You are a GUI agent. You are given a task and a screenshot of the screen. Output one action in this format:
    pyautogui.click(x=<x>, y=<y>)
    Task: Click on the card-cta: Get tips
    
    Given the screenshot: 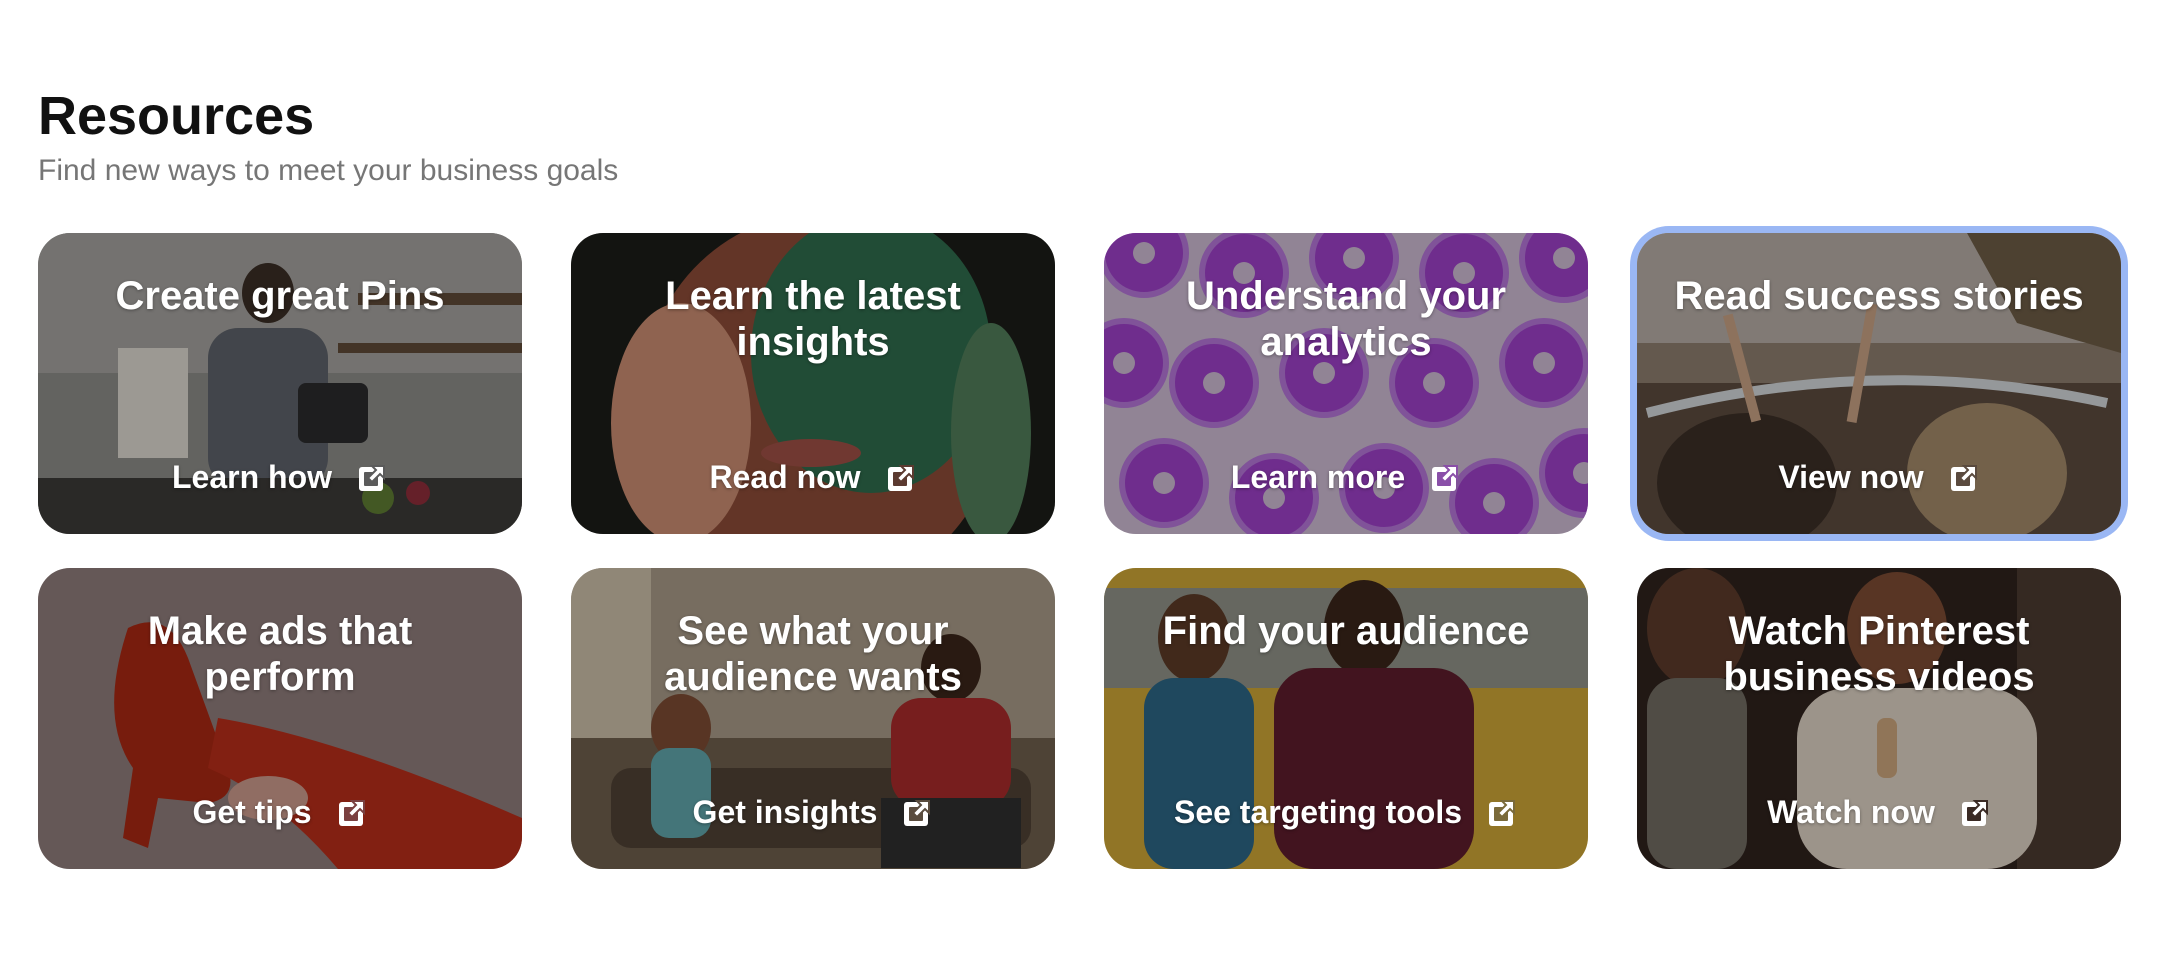 What is the action you would take?
    pyautogui.click(x=280, y=812)
    